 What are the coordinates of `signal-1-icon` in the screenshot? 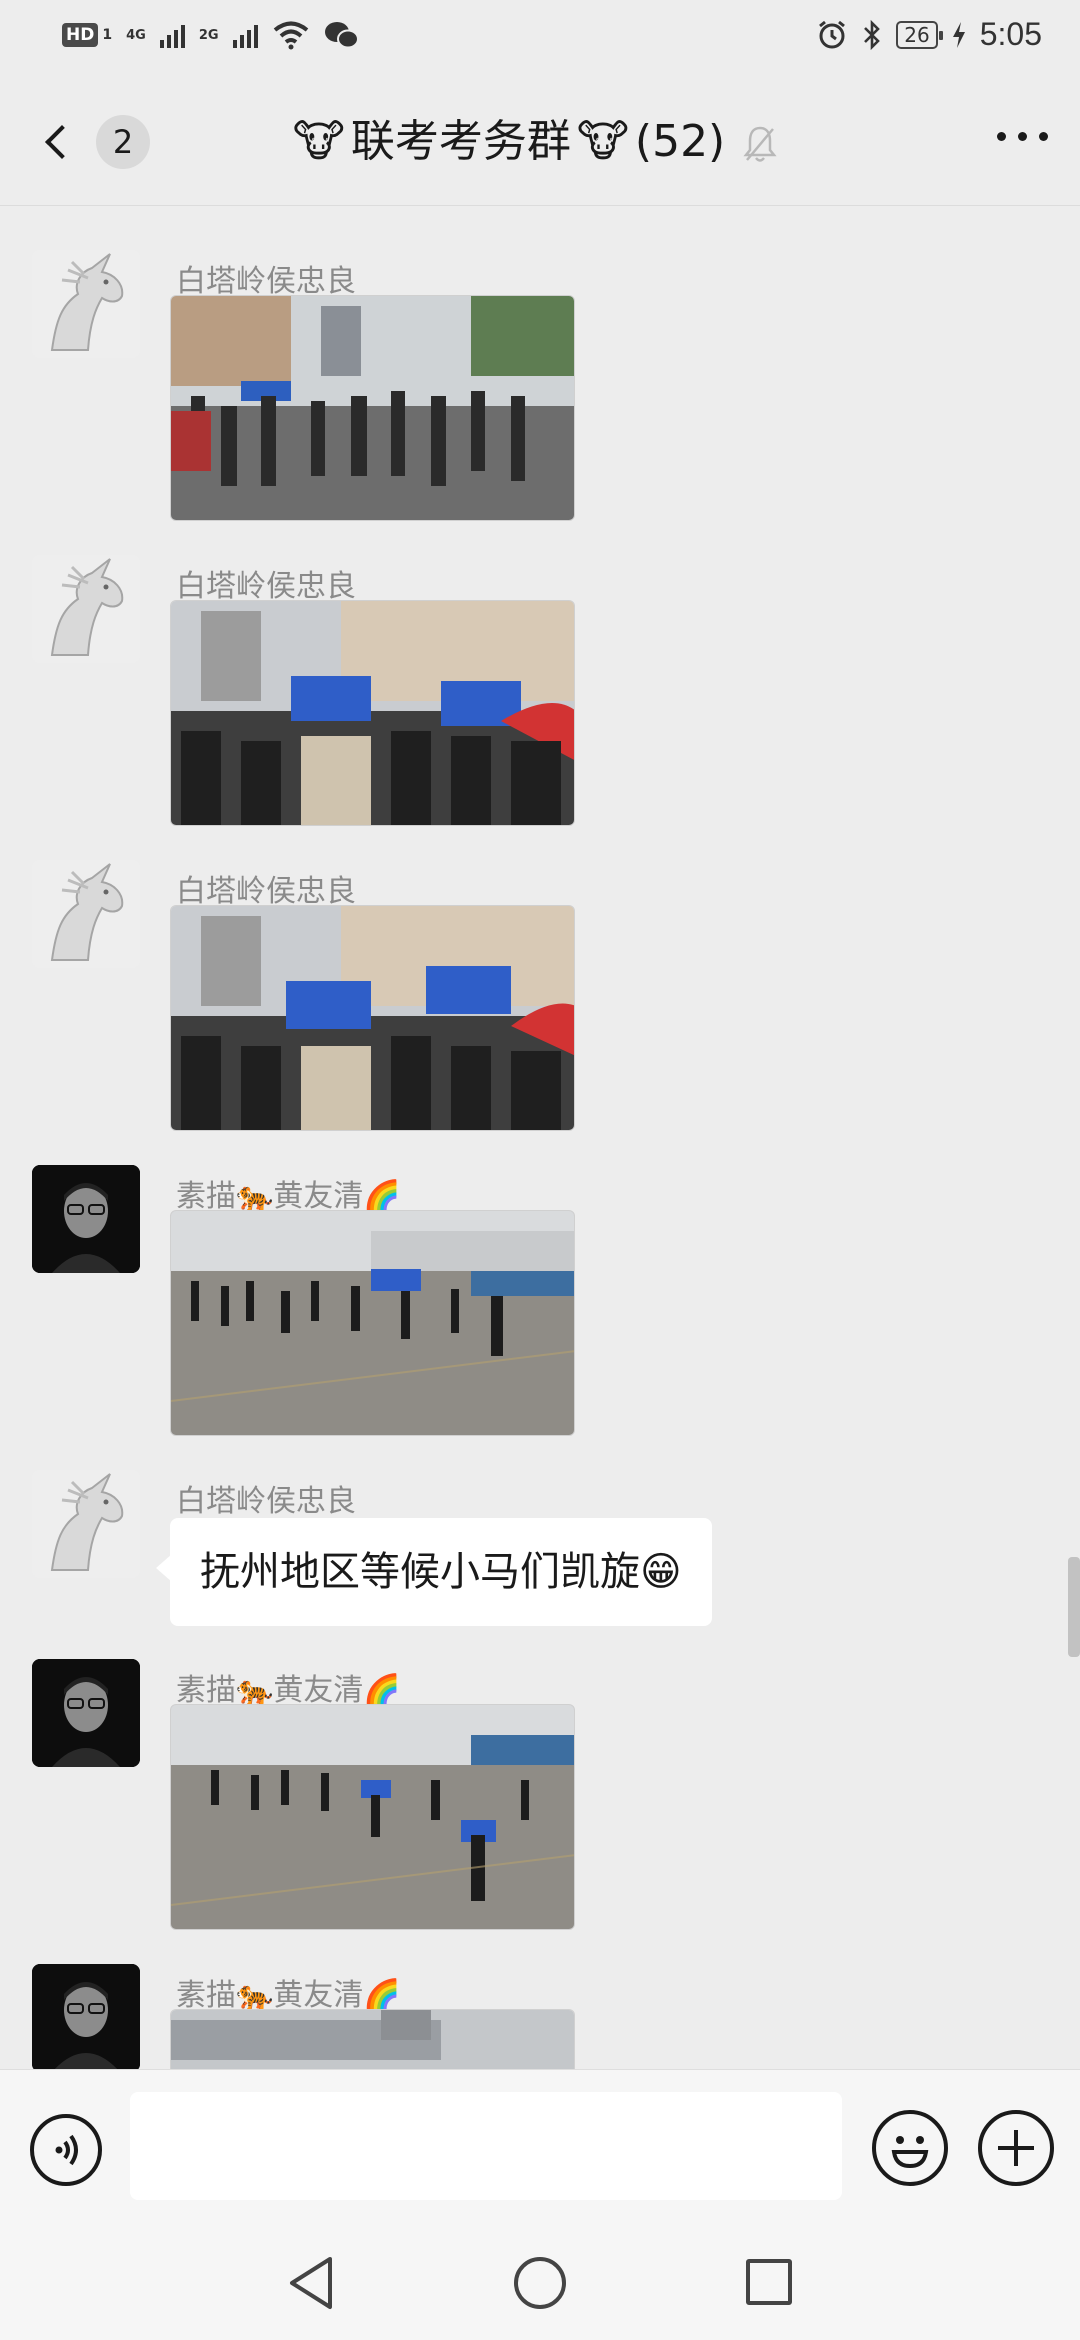 It's located at (172, 35).